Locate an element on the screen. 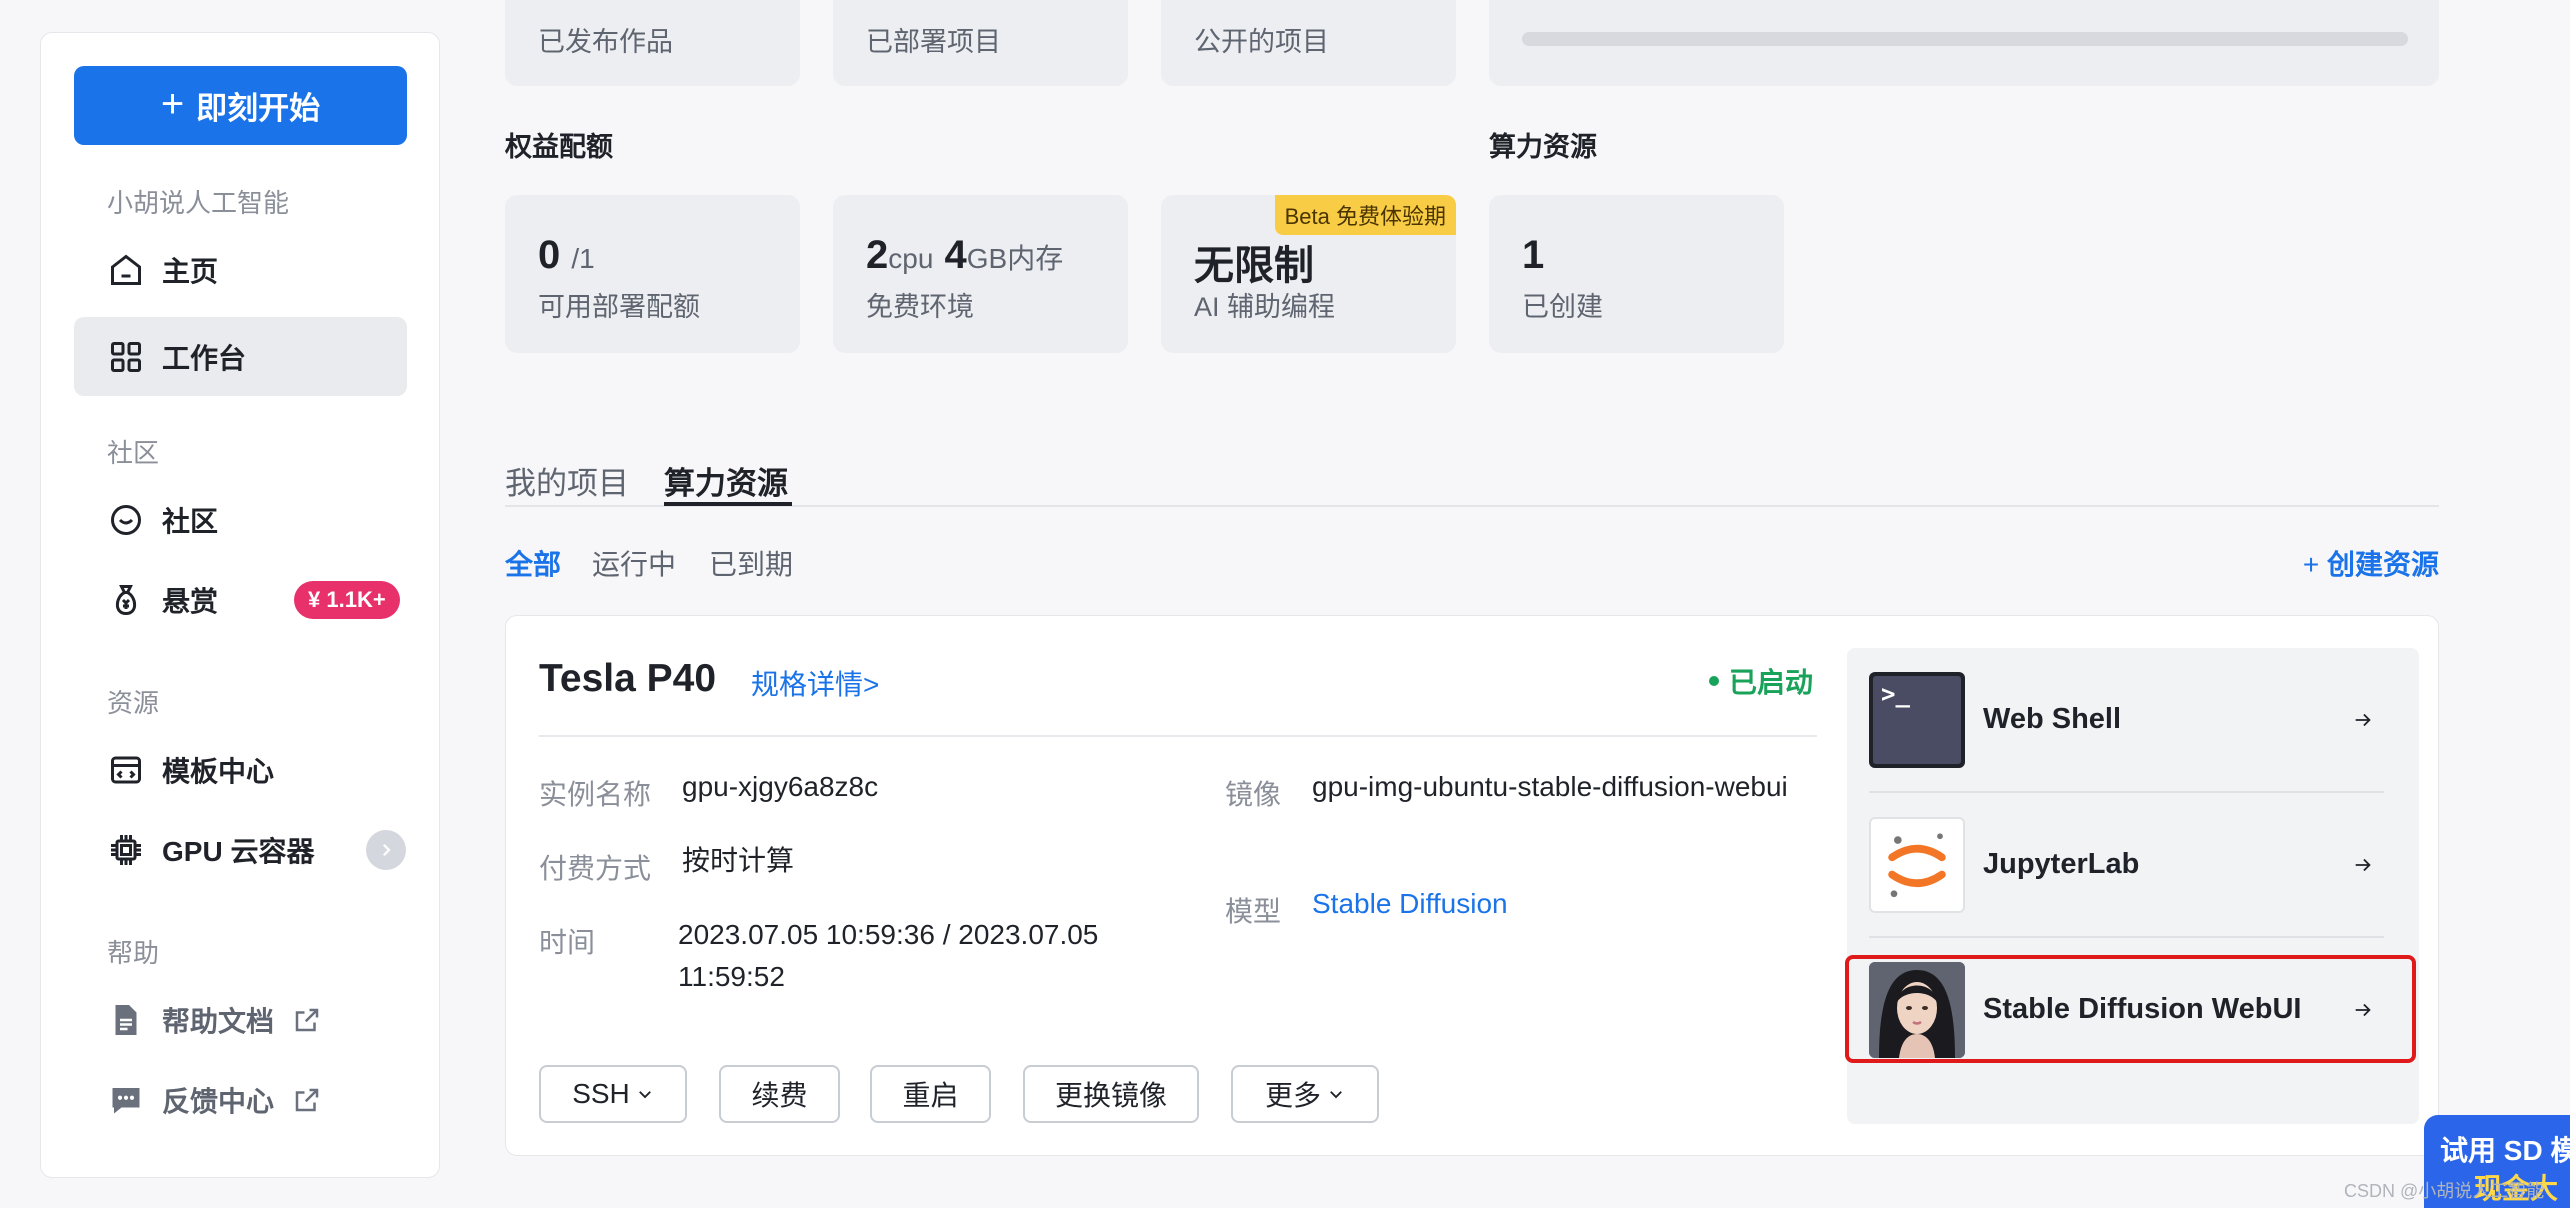 Image resolution: width=2570 pixels, height=1208 pixels. sidebar-item-label: 悬赏 is located at coordinates (190, 601).